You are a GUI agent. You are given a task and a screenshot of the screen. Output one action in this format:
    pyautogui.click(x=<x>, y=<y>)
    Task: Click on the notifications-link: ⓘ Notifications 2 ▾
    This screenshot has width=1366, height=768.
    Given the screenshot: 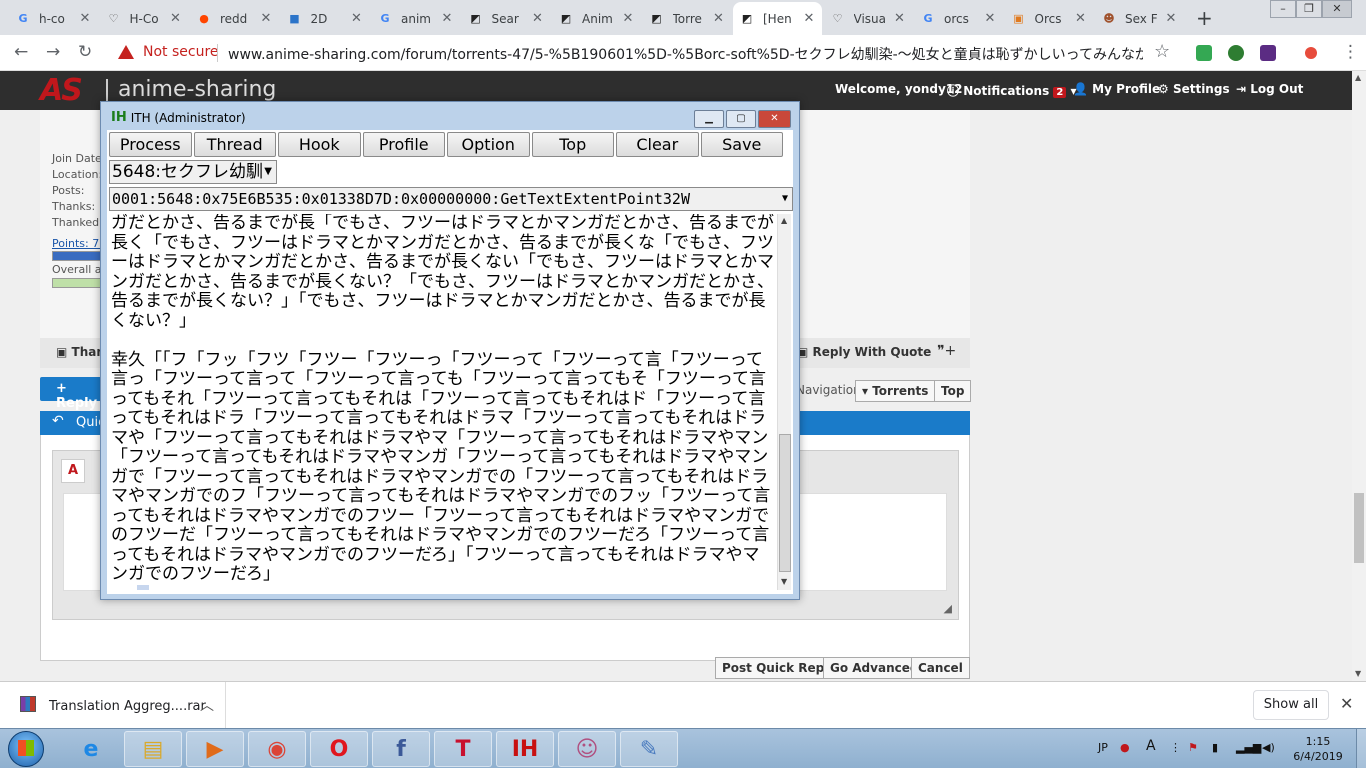 What is the action you would take?
    pyautogui.click(x=1012, y=90)
    